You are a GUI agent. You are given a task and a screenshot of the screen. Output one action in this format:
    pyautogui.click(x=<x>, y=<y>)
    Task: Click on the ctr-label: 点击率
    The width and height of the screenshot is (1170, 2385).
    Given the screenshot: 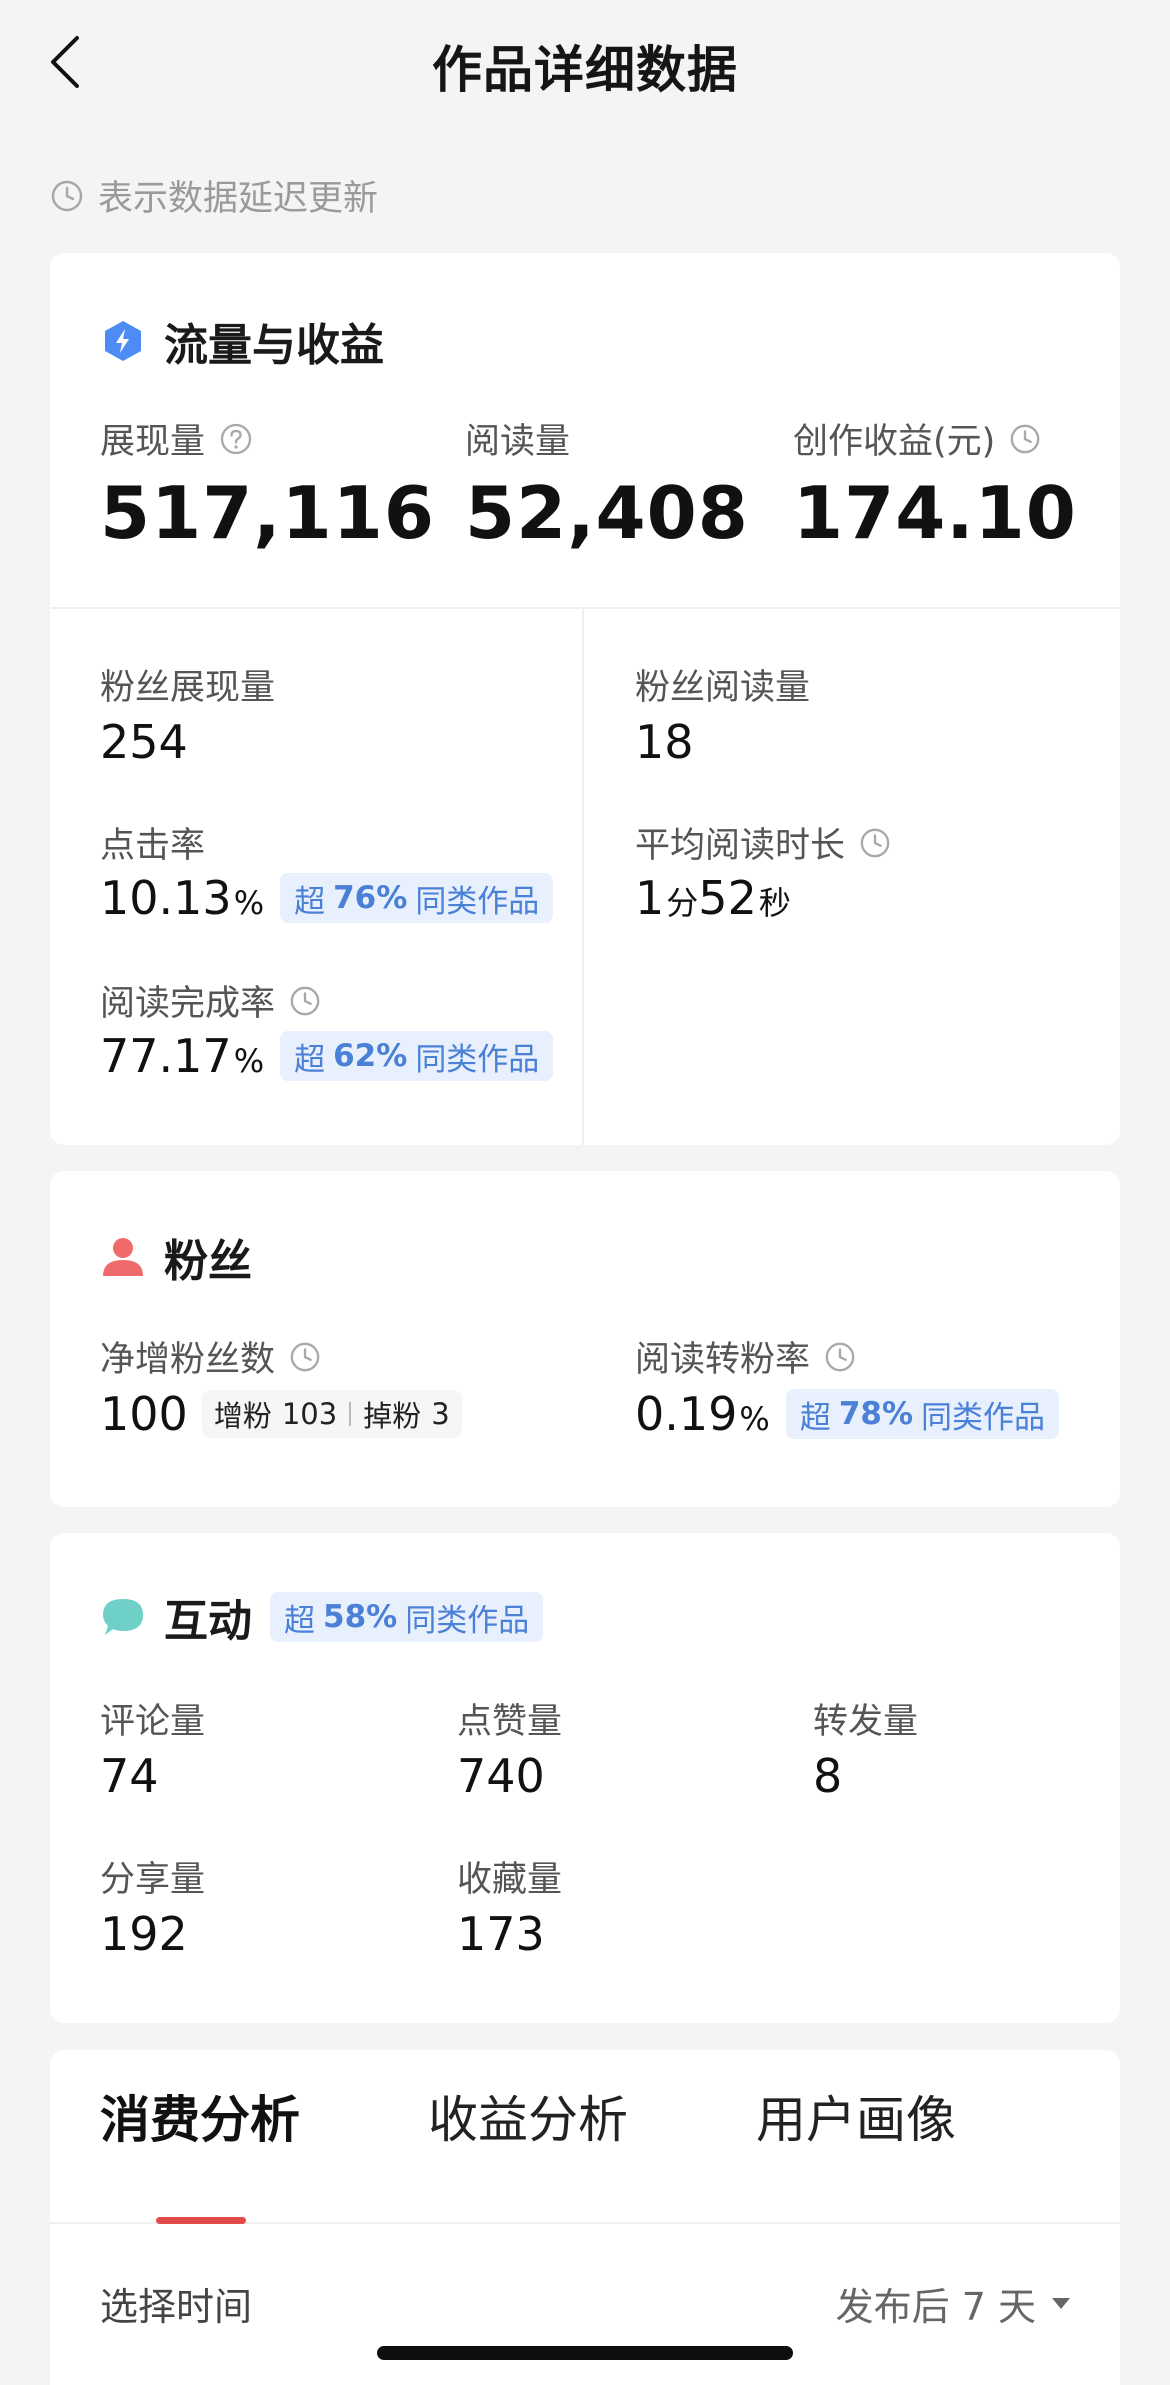 What is the action you would take?
    pyautogui.click(x=153, y=846)
    